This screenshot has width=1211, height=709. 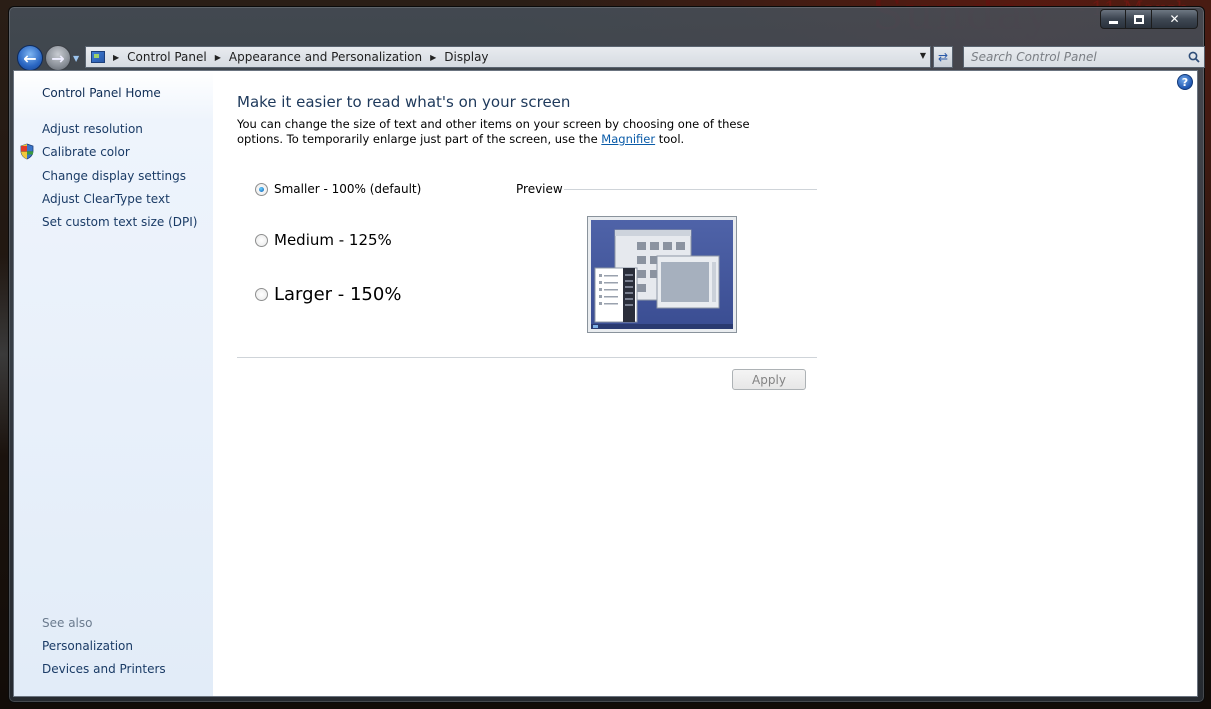 What do you see at coordinates (348, 189) in the screenshot?
I see `option-label: Smaller - 100% (default)` at bounding box center [348, 189].